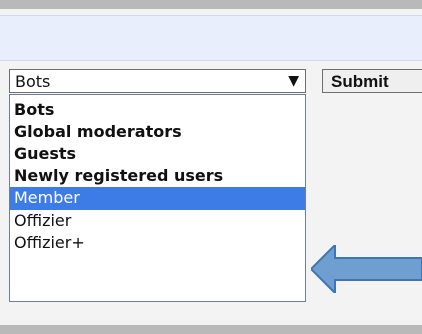 Image resolution: width=422 pixels, height=334 pixels. What do you see at coordinates (366, 269) in the screenshot?
I see `left-arrow-icon` at bounding box center [366, 269].